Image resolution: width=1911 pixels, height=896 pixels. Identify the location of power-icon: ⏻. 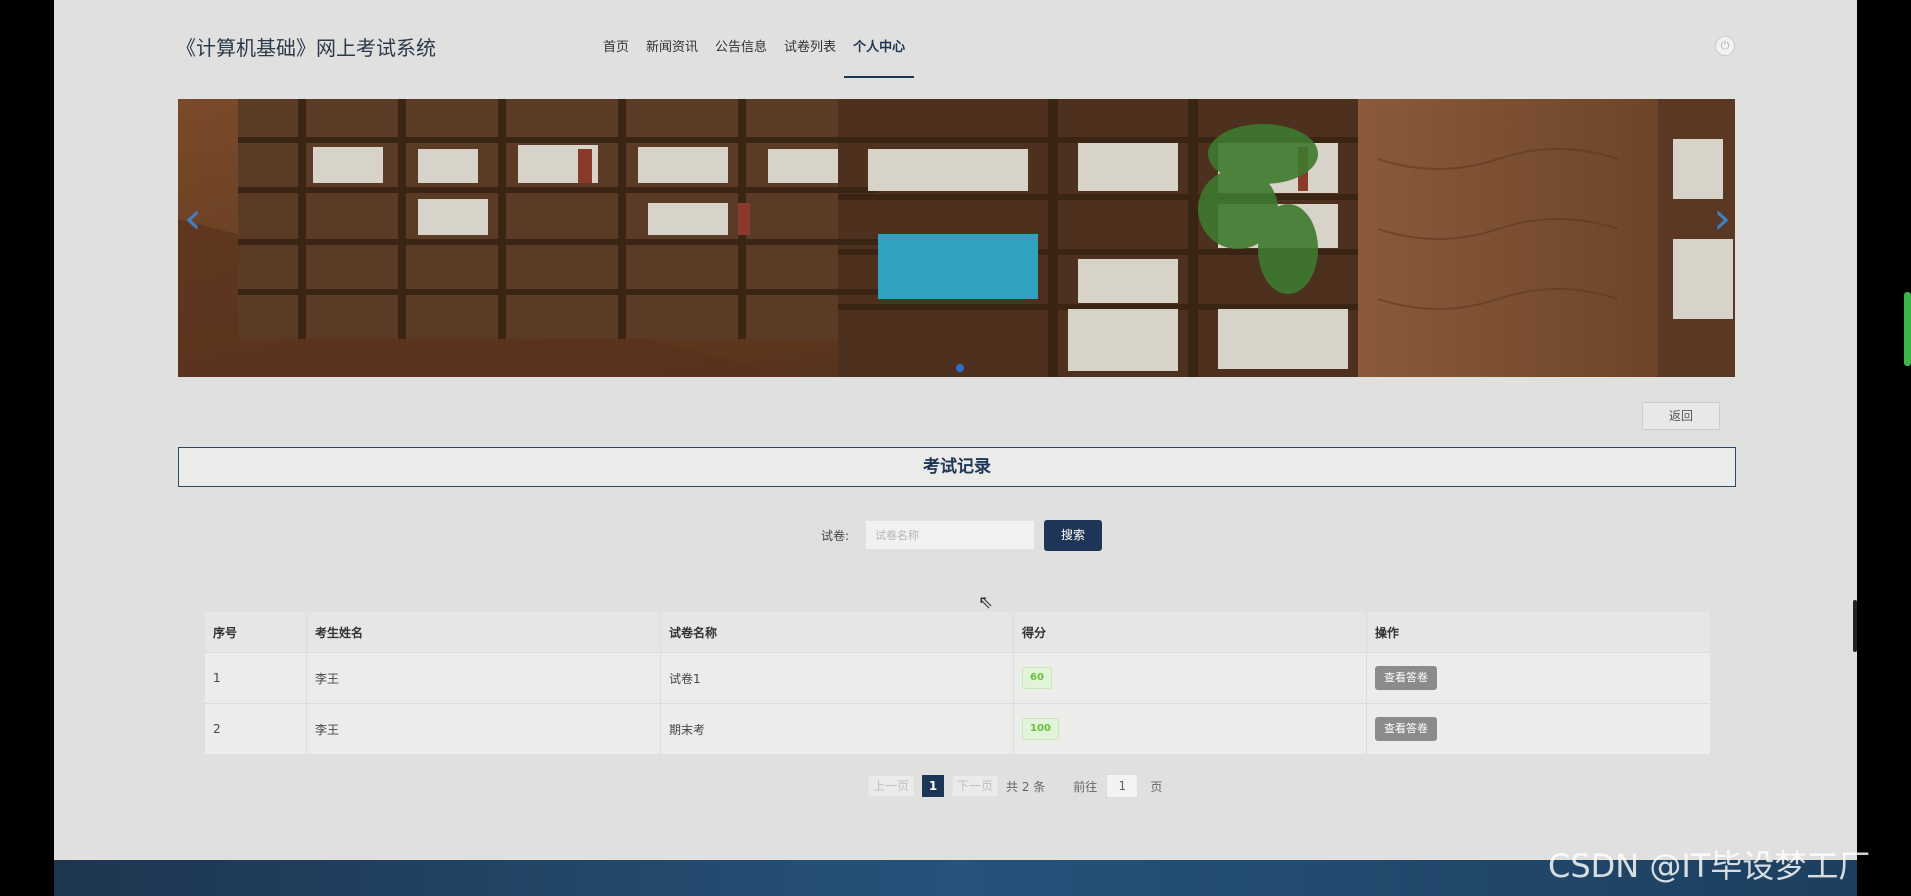
(1725, 46).